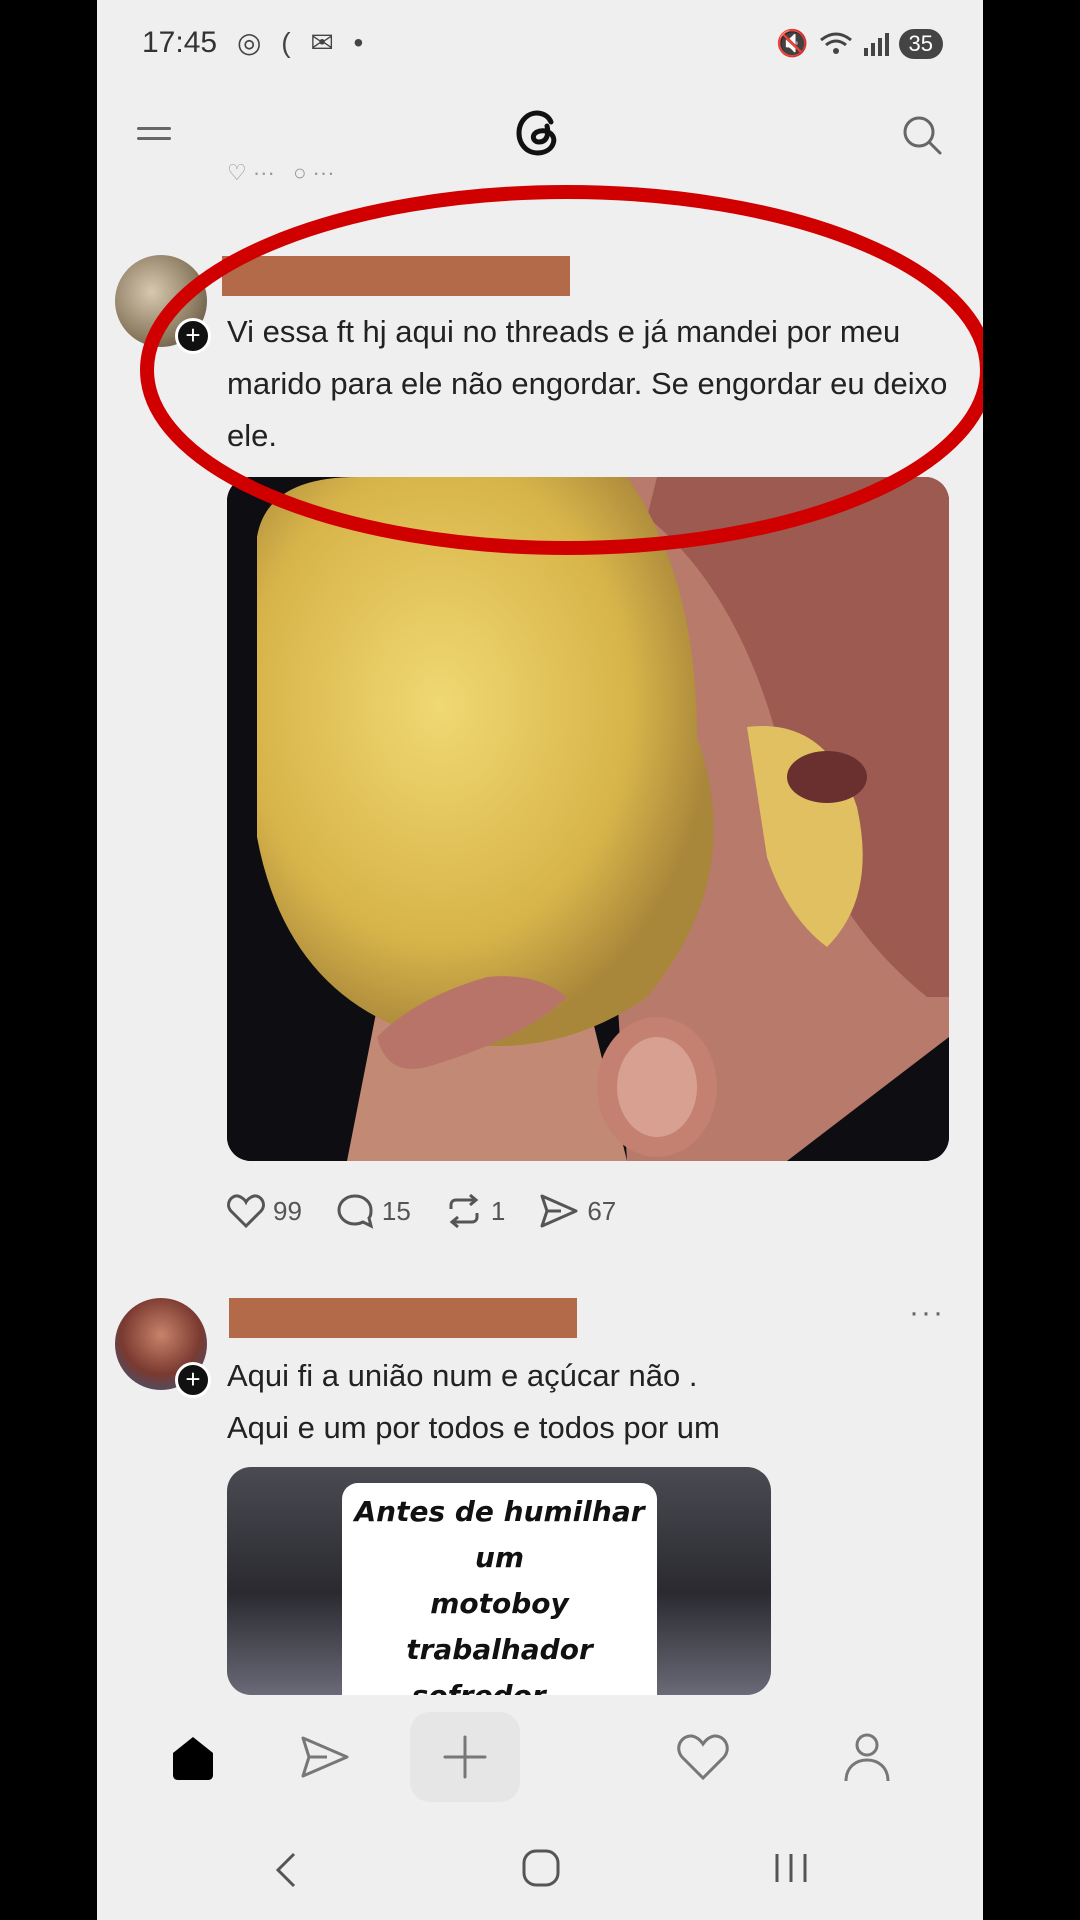 The height and width of the screenshot is (1920, 1080). What do you see at coordinates (154, 133) in the screenshot?
I see `menu-icon` at bounding box center [154, 133].